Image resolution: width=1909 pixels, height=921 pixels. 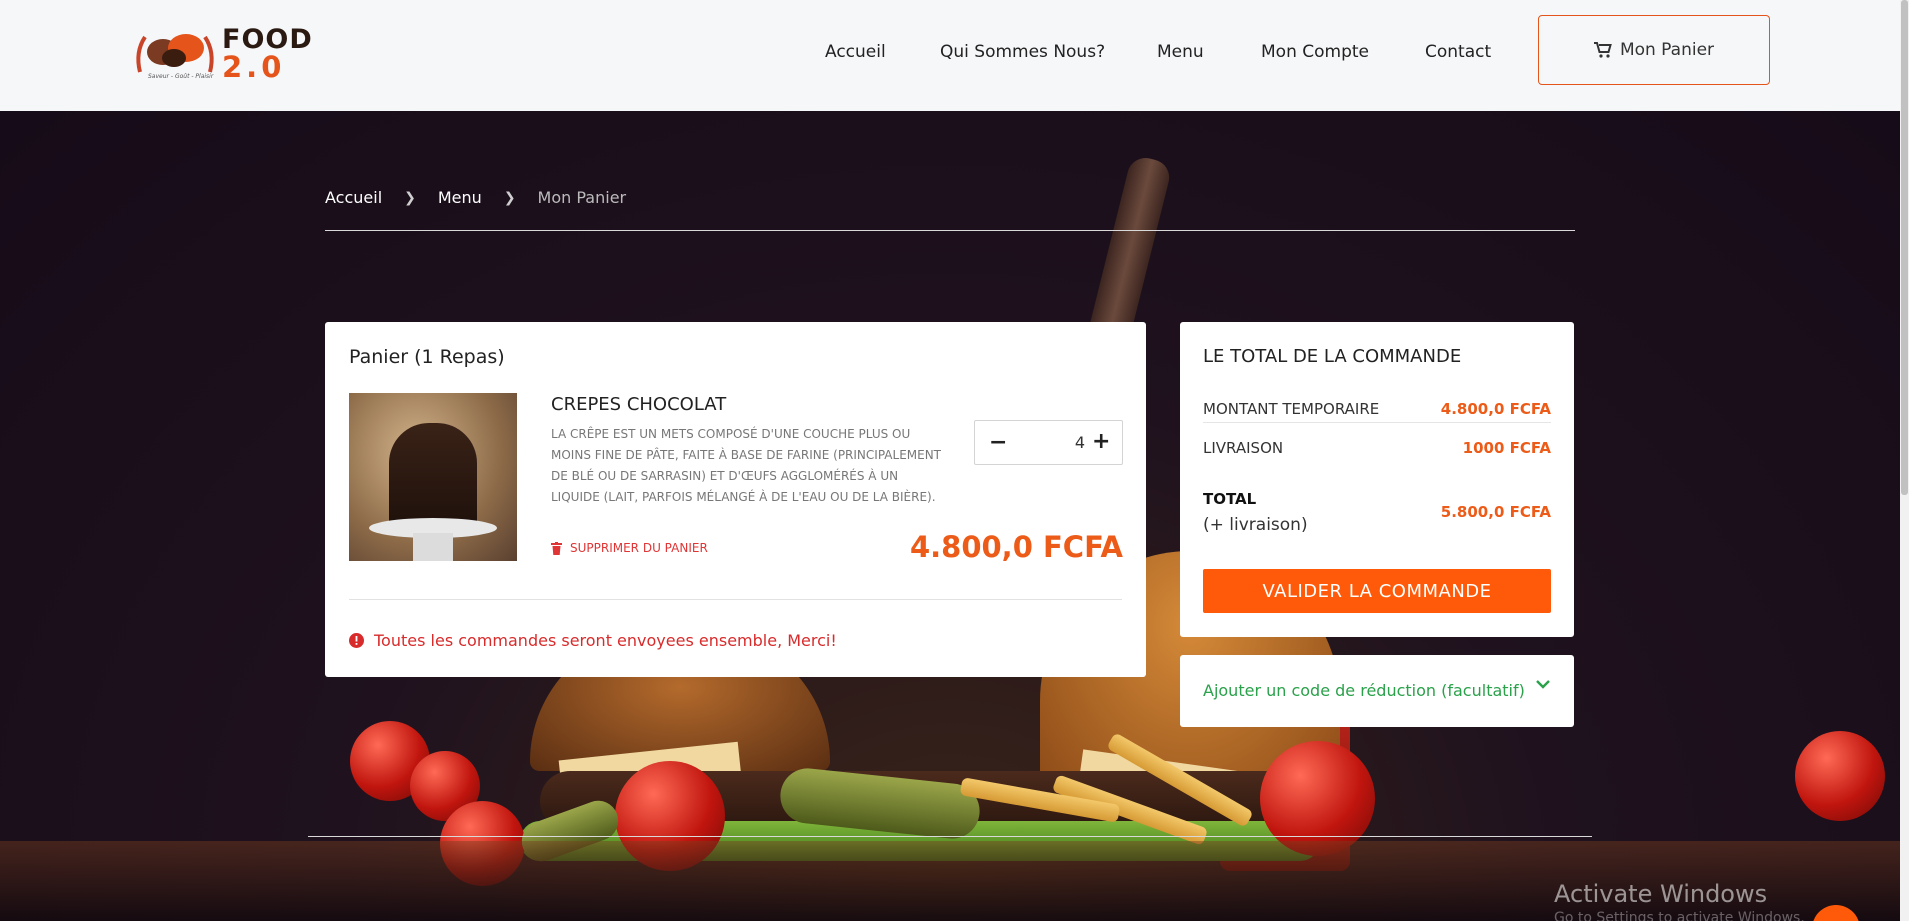 I want to click on nav-item-contact: Contact, so click(x=1458, y=52).